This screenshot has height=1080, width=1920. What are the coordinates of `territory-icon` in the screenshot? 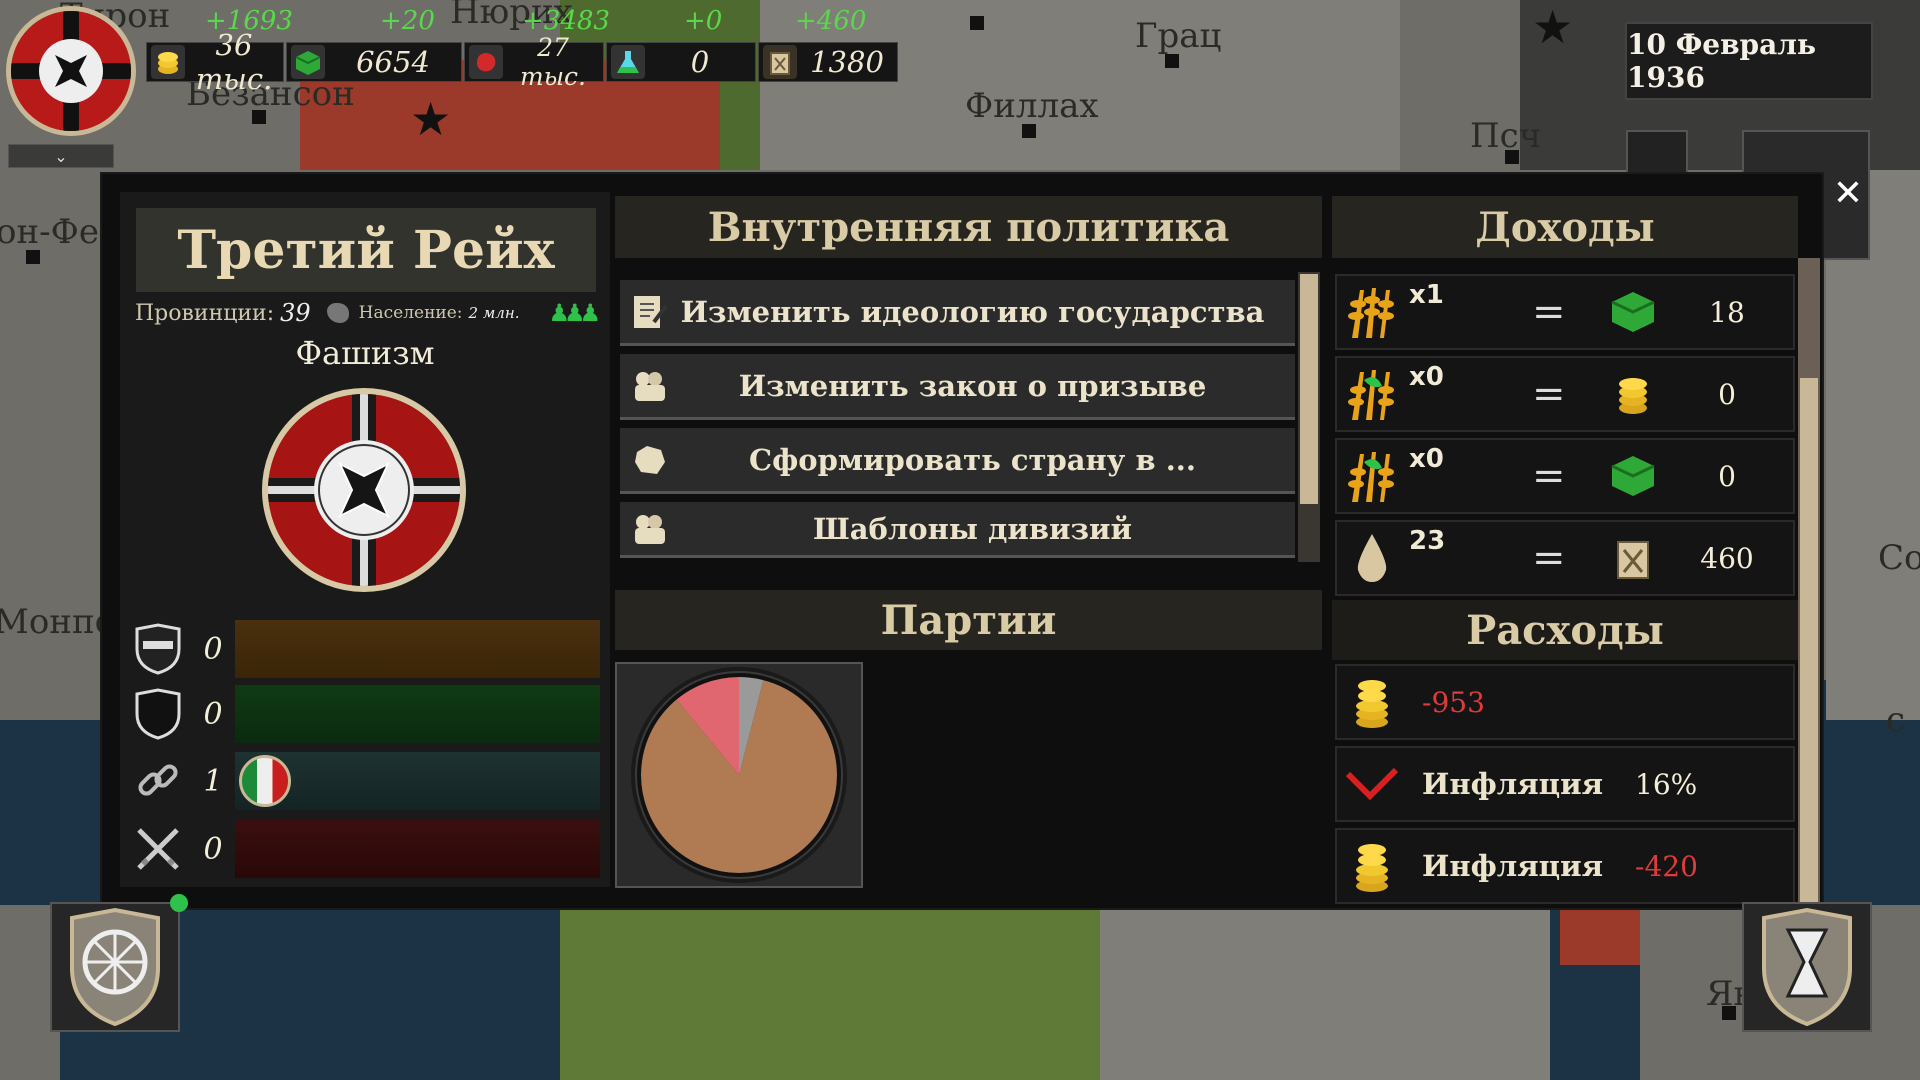 It's located at (650, 460).